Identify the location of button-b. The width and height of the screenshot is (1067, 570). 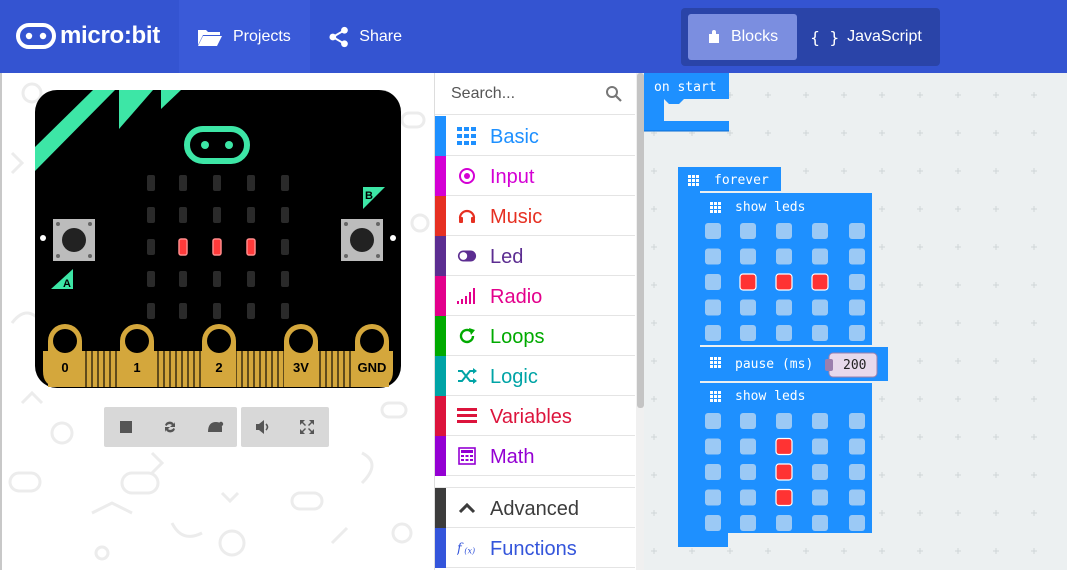
(362, 240).